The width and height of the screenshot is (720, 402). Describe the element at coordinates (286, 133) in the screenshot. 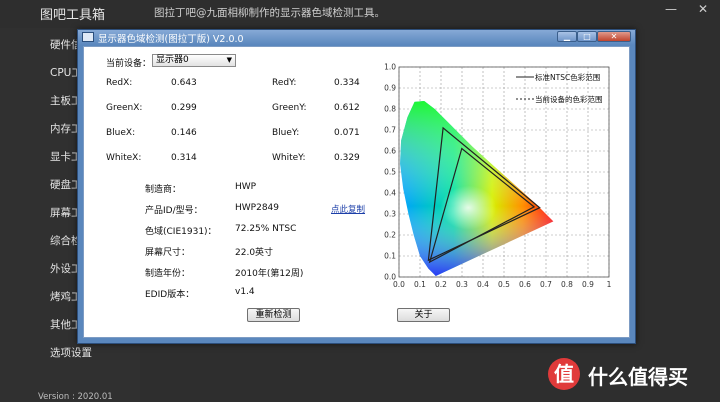

I see `blue-y-label: BlueY:` at that location.